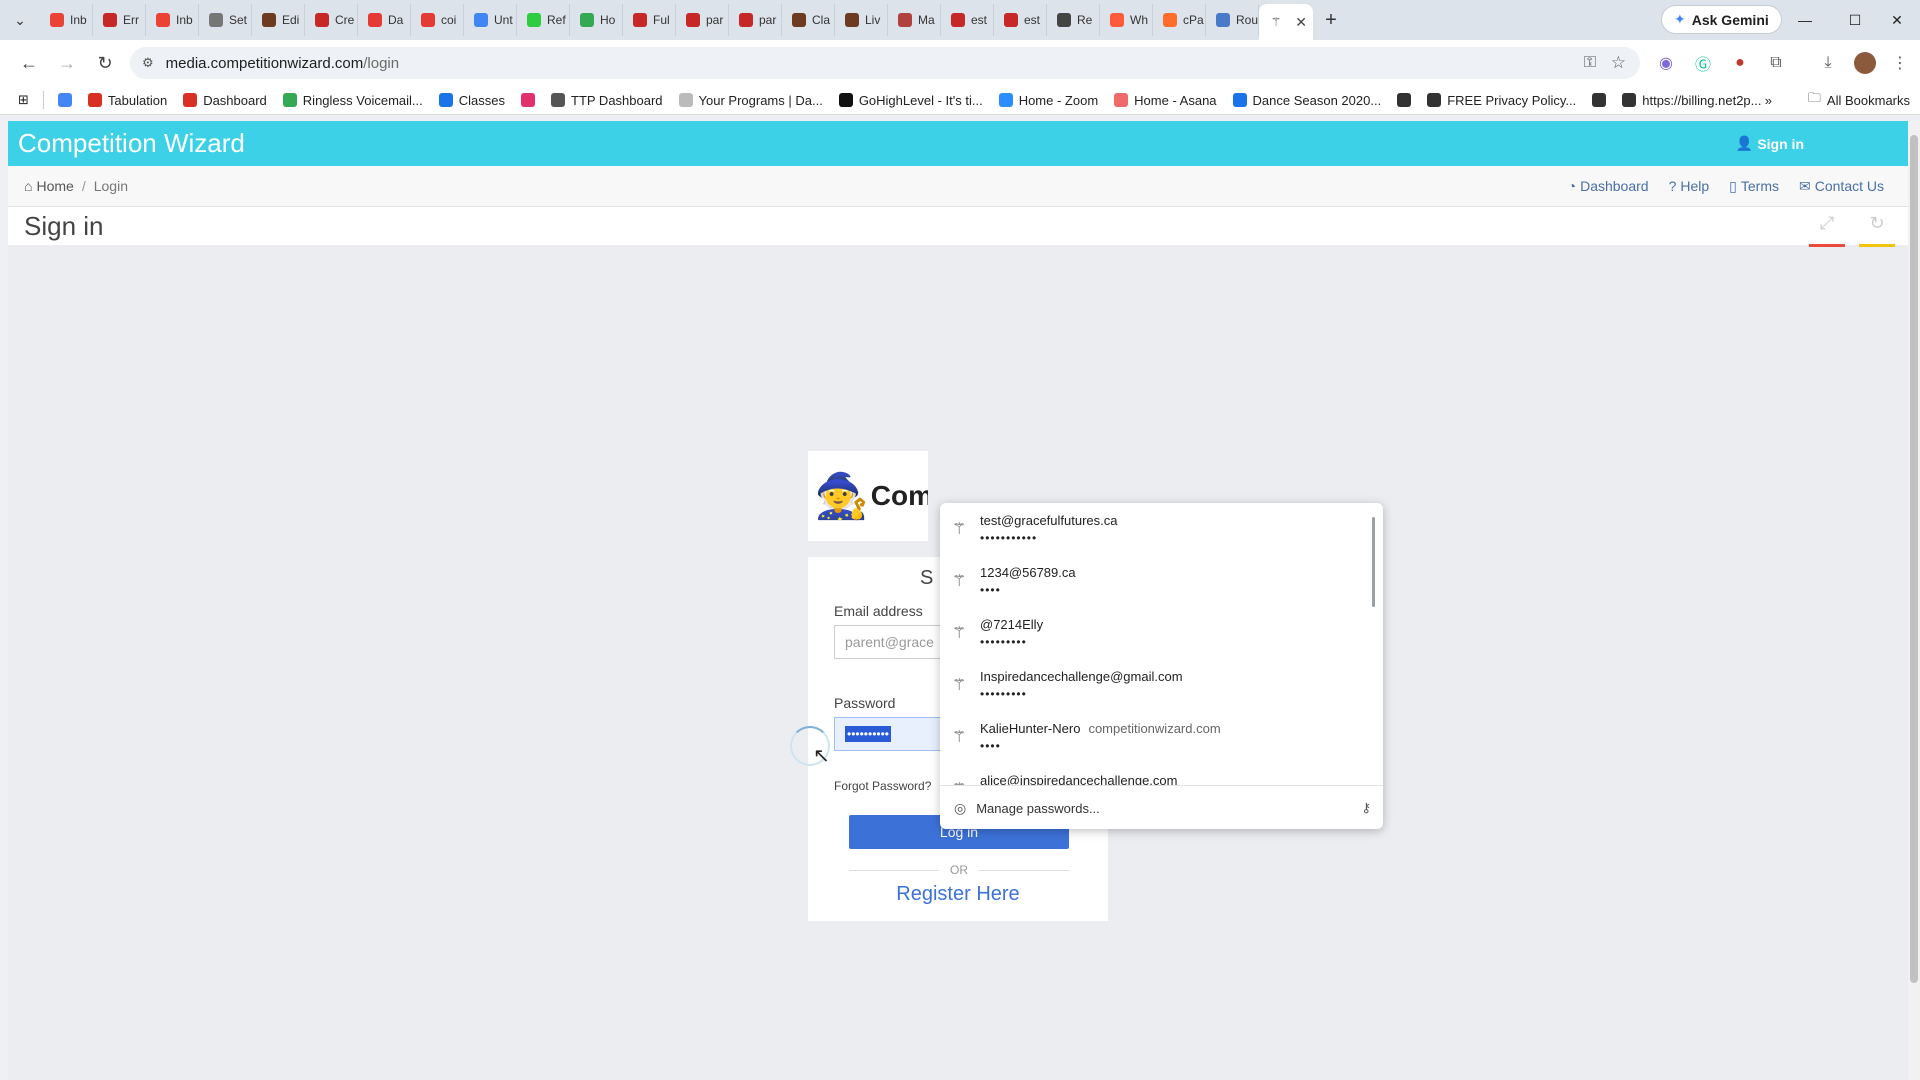  I want to click on tab: Set, so click(225, 20).